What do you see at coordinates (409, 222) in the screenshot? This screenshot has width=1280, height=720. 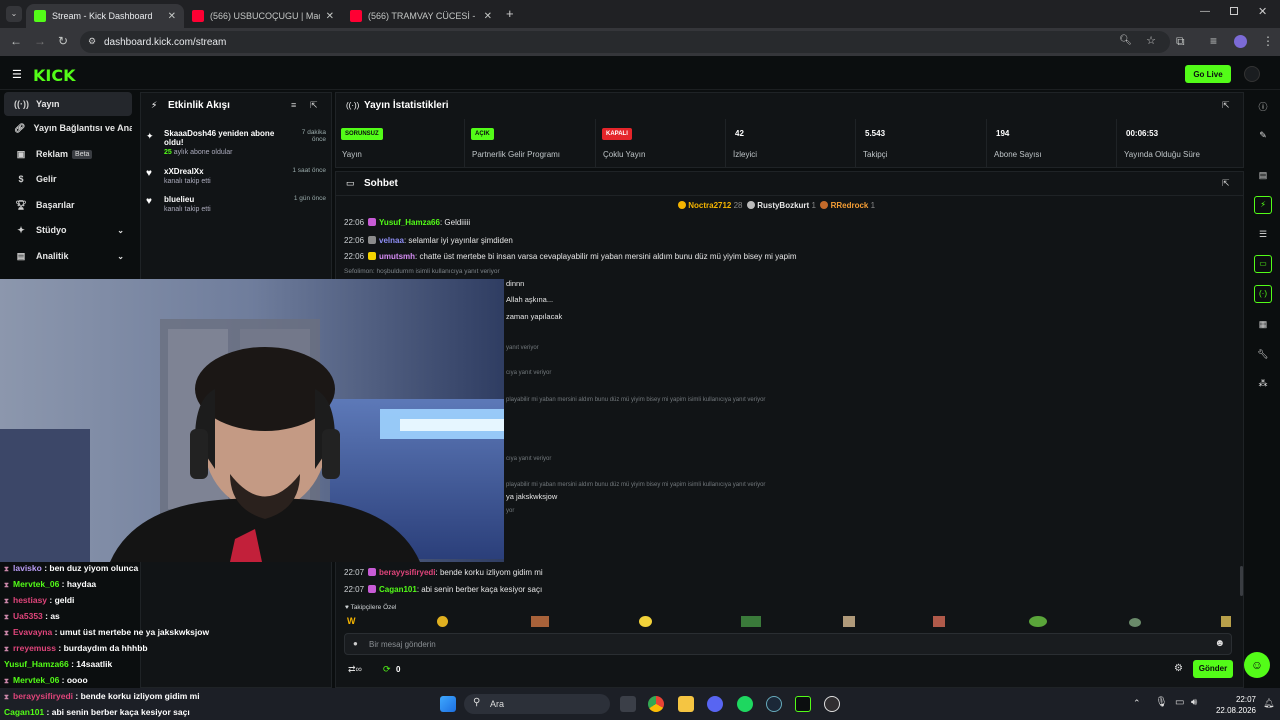 I see `msg-user: Yusuf_Hamza66` at bounding box center [409, 222].